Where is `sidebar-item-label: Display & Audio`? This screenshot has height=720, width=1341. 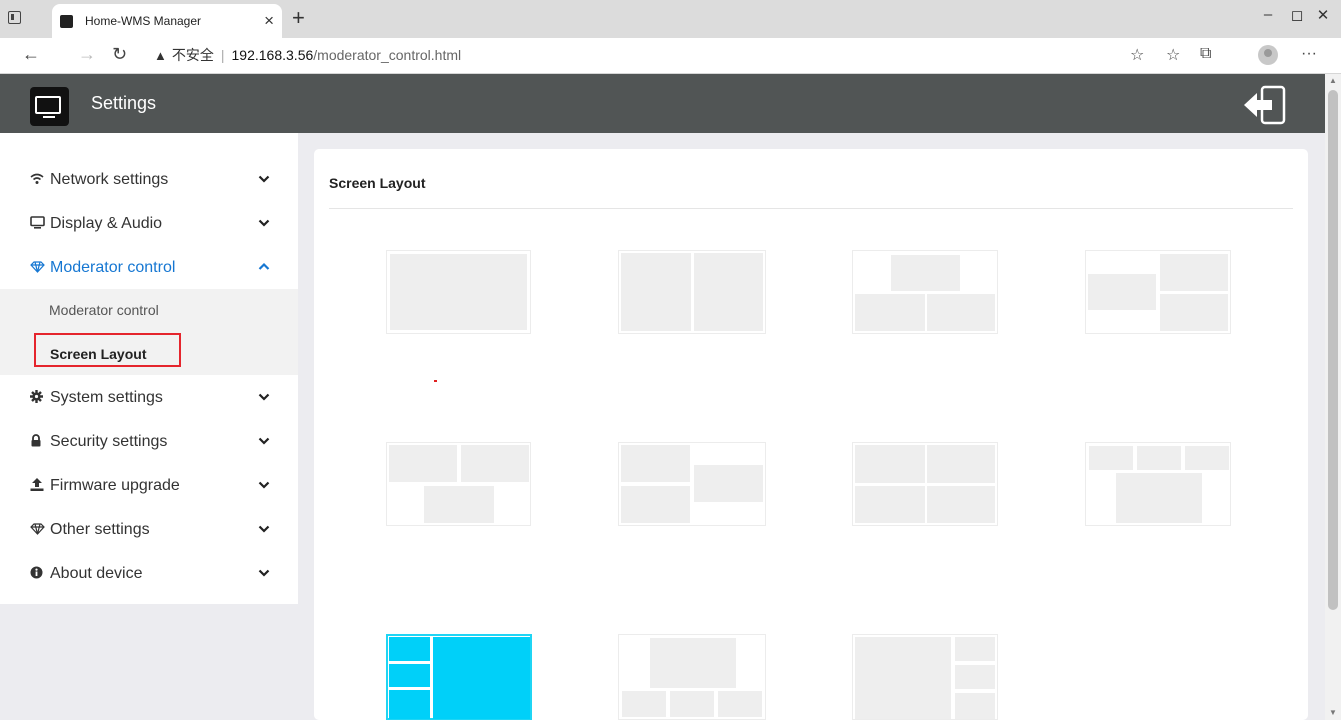 sidebar-item-label: Display & Audio is located at coordinates (106, 223).